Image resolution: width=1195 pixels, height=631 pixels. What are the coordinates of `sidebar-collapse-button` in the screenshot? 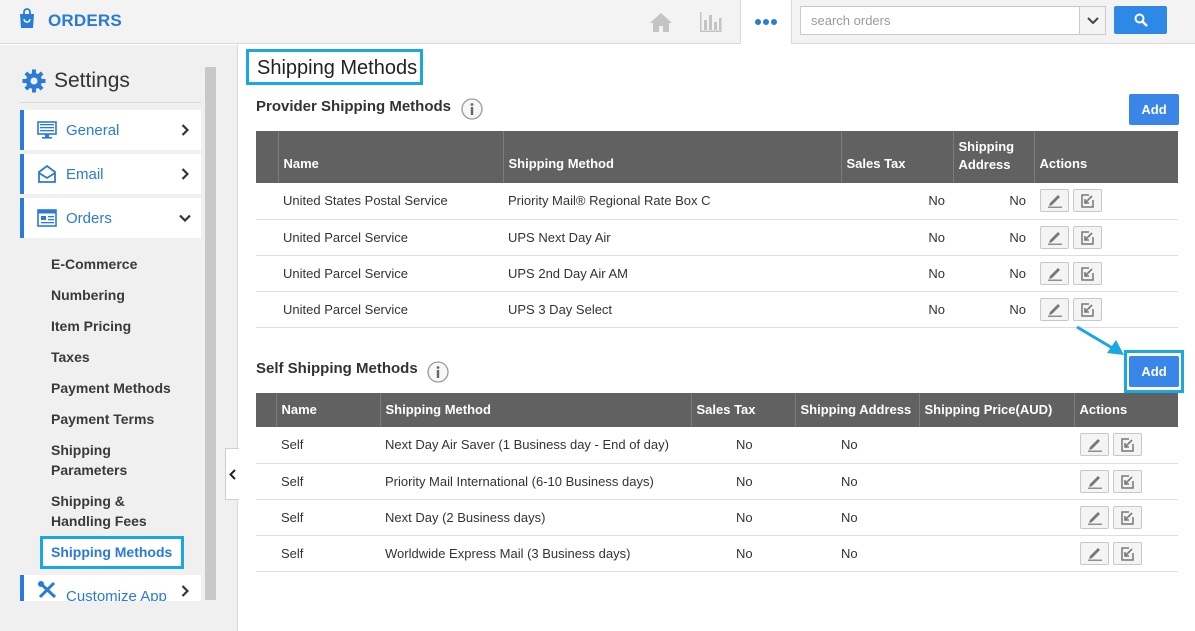 It's located at (232, 474).